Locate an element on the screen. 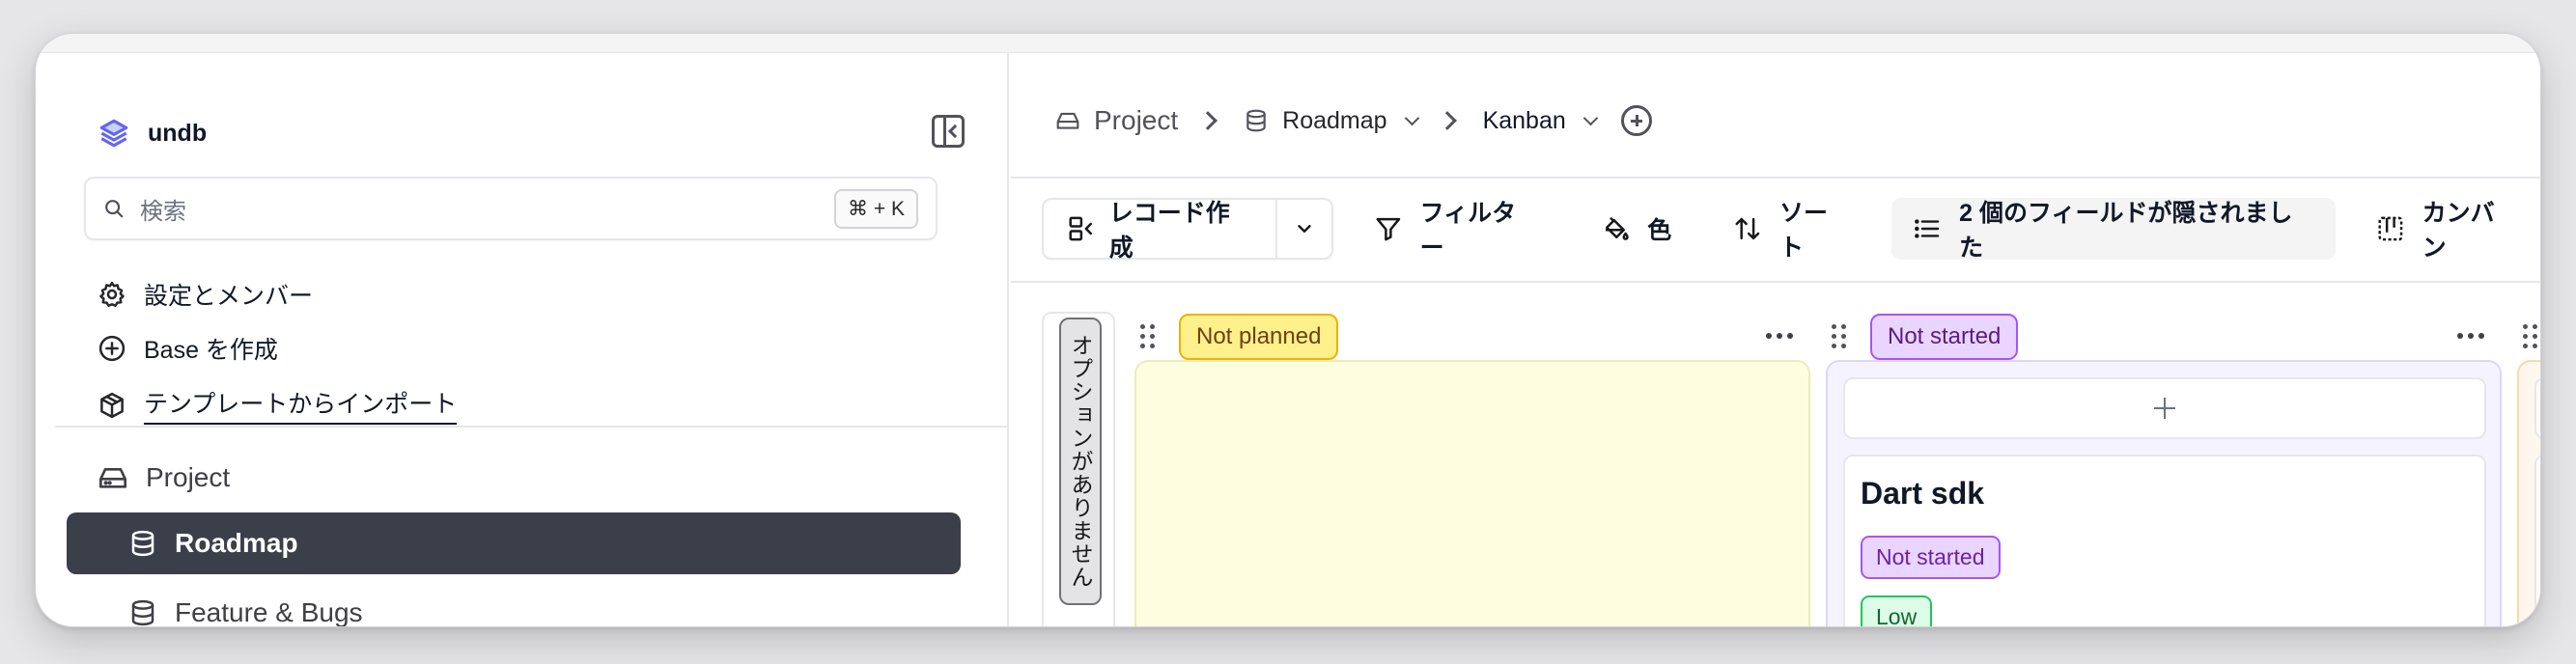 The image size is (2576, 664). column-label-not-planned: Not planned is located at coordinates (1259, 337).